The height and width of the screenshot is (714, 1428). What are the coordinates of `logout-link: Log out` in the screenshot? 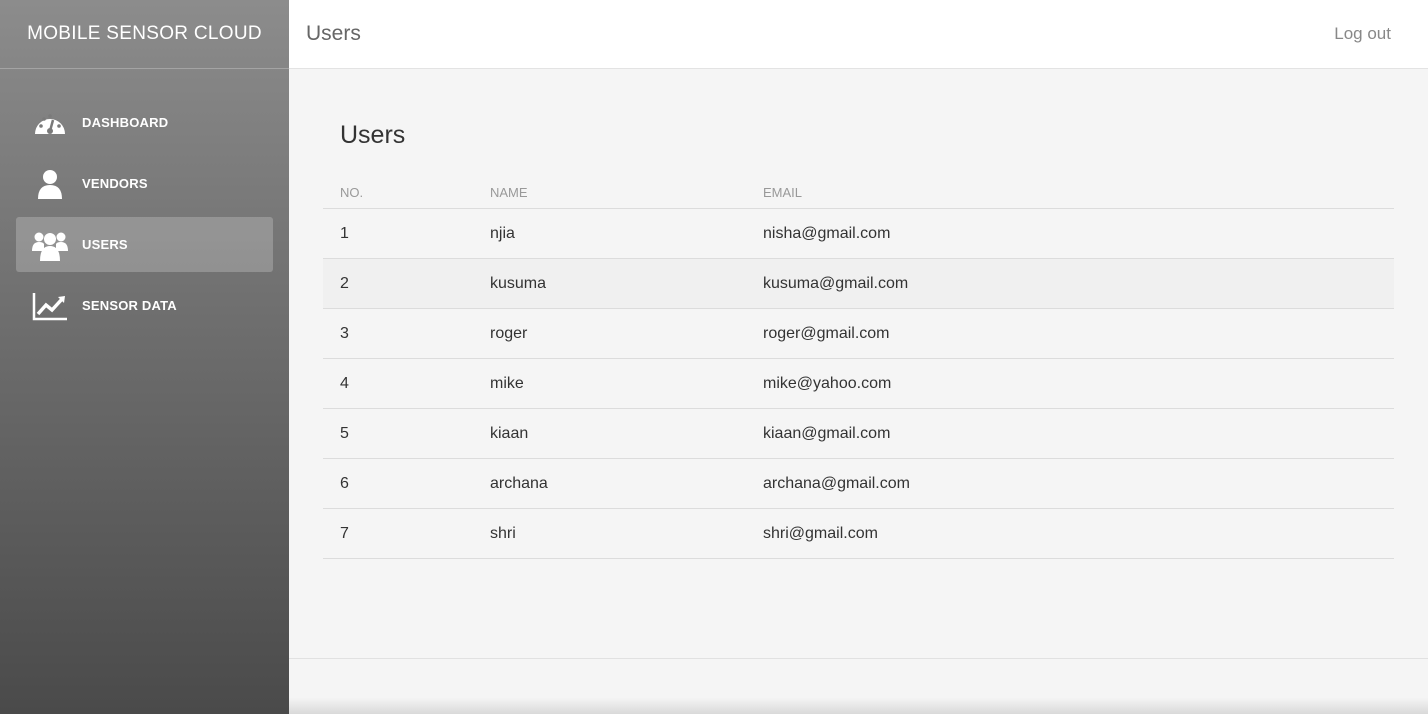 It's located at (1362, 34).